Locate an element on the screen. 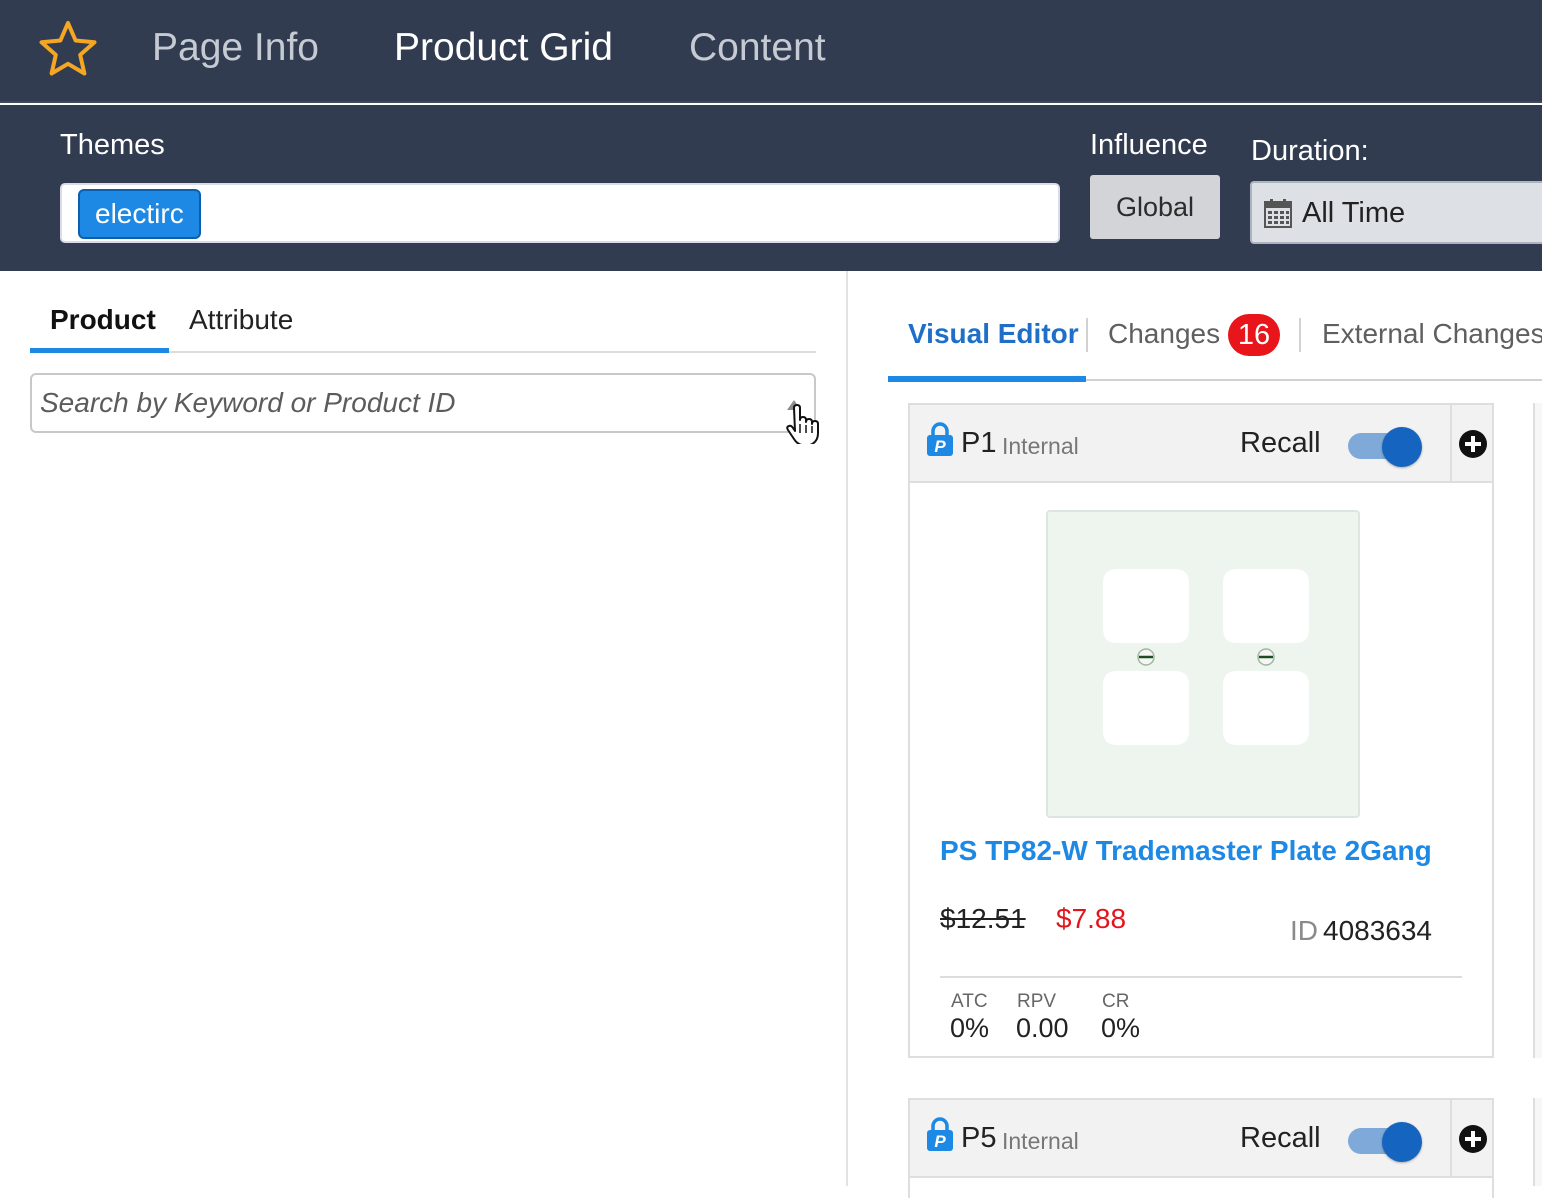 This screenshot has width=1542, height=1198. tab-product-grid: Product Grid is located at coordinates (503, 48).